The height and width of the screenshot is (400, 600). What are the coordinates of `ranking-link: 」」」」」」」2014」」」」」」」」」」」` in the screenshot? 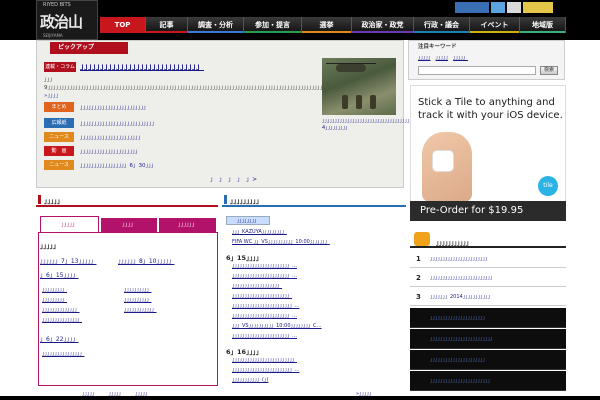 It's located at (461, 296).